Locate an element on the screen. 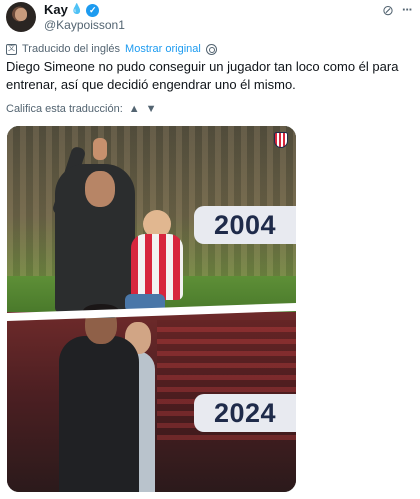 This screenshot has width=420, height=499. avatar is located at coordinates (21, 17).